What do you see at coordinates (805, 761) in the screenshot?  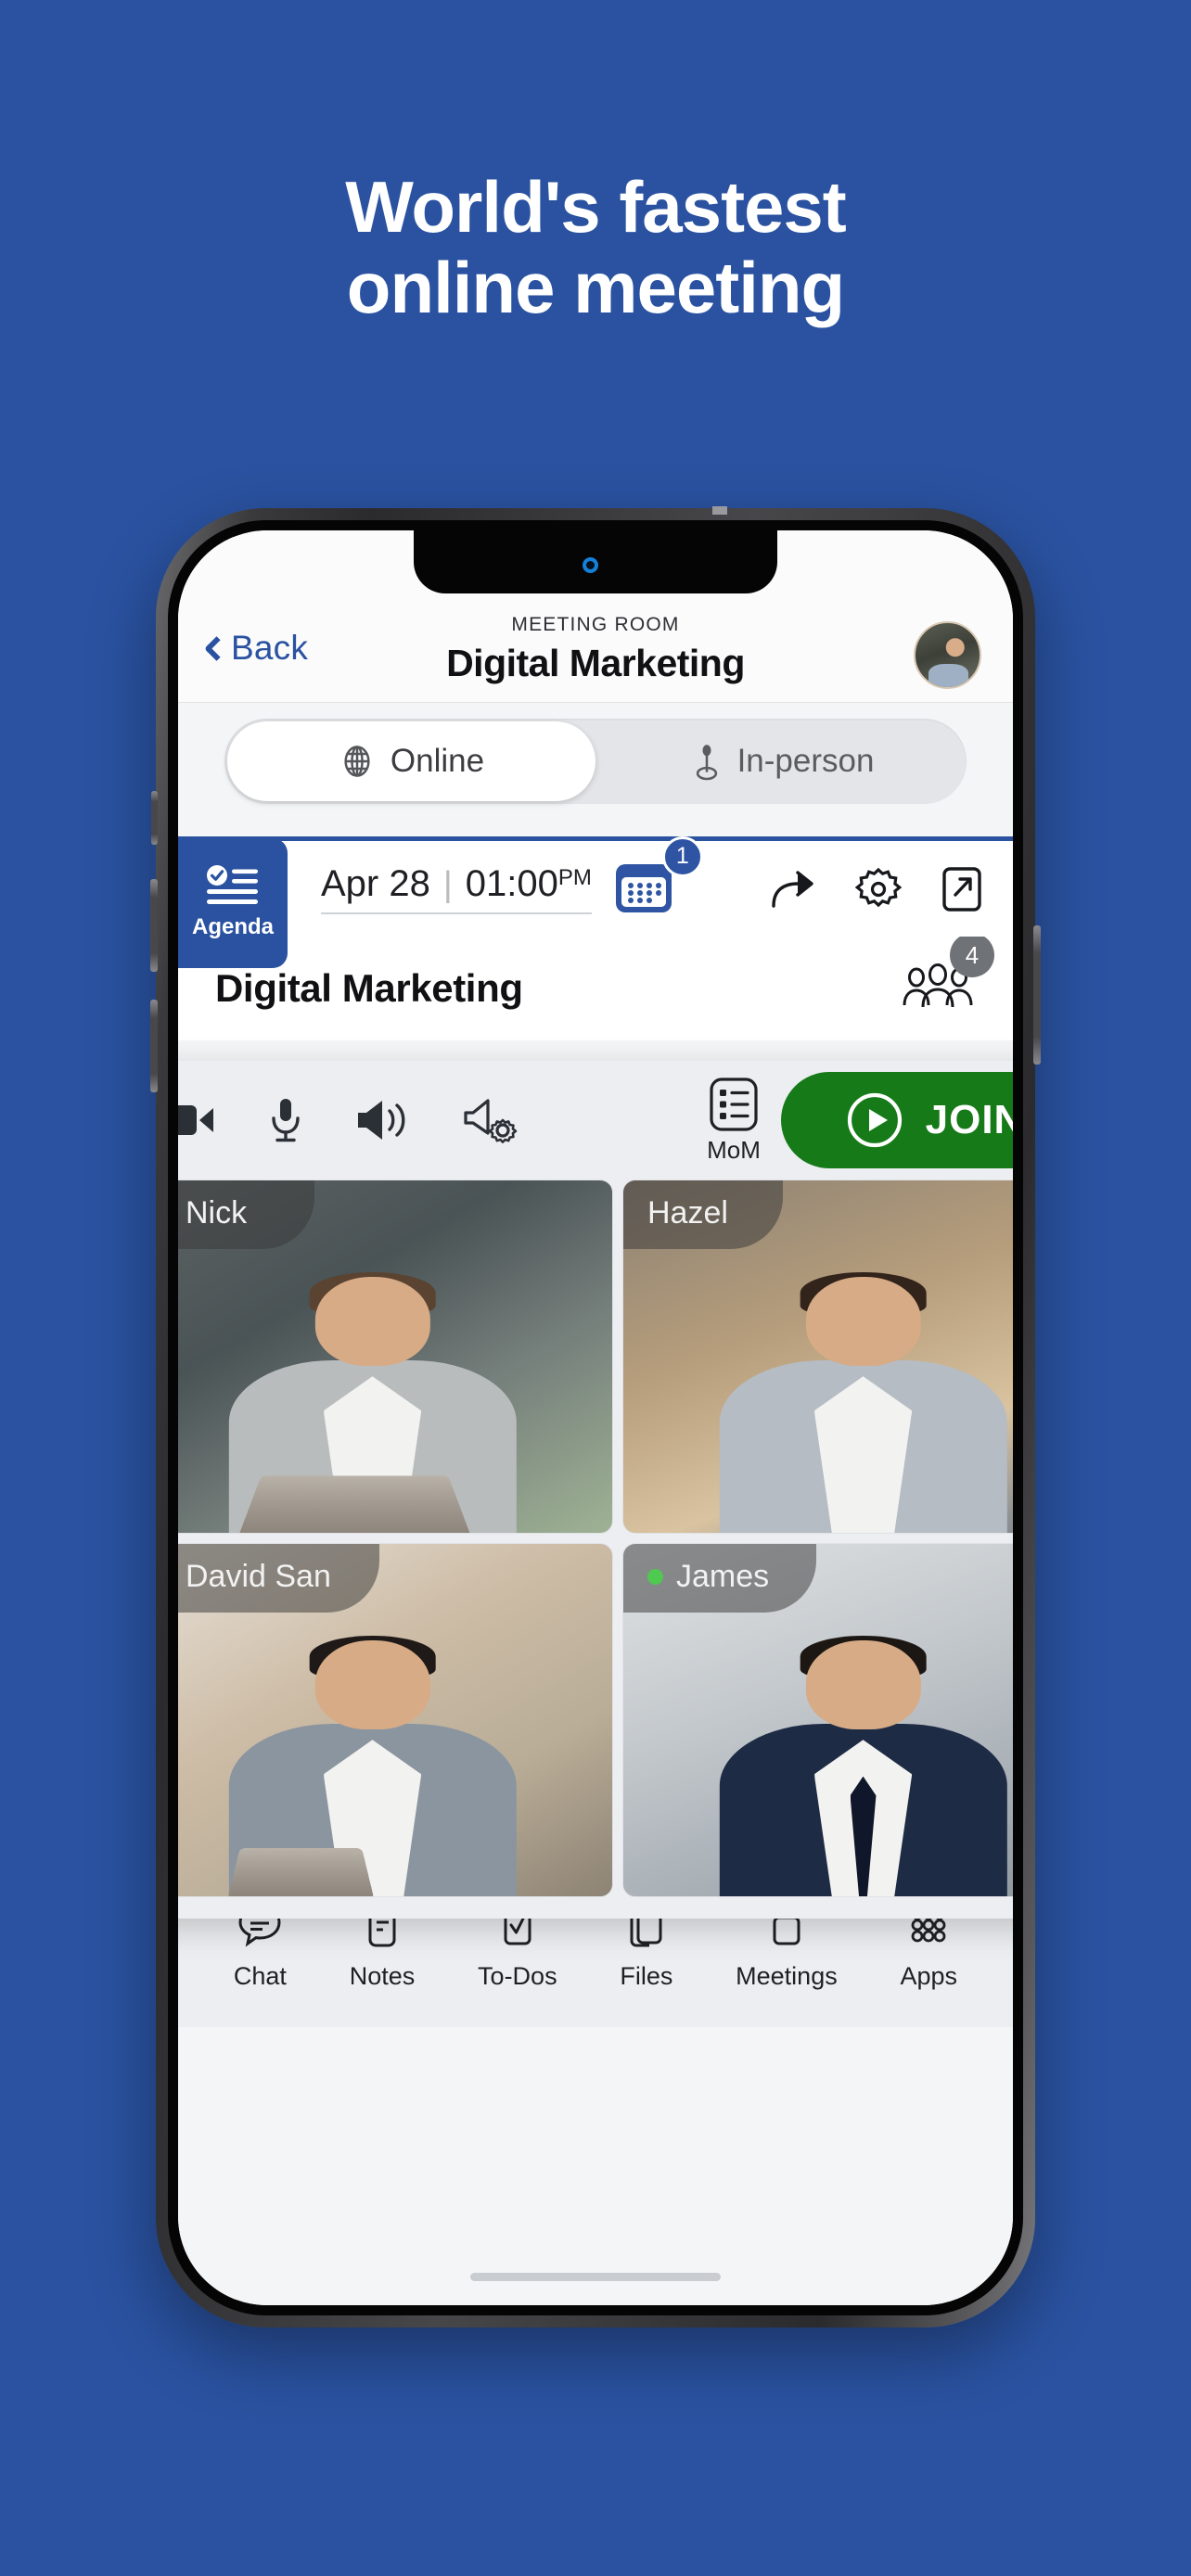 I see `segment-in-person-label: In-person` at bounding box center [805, 761].